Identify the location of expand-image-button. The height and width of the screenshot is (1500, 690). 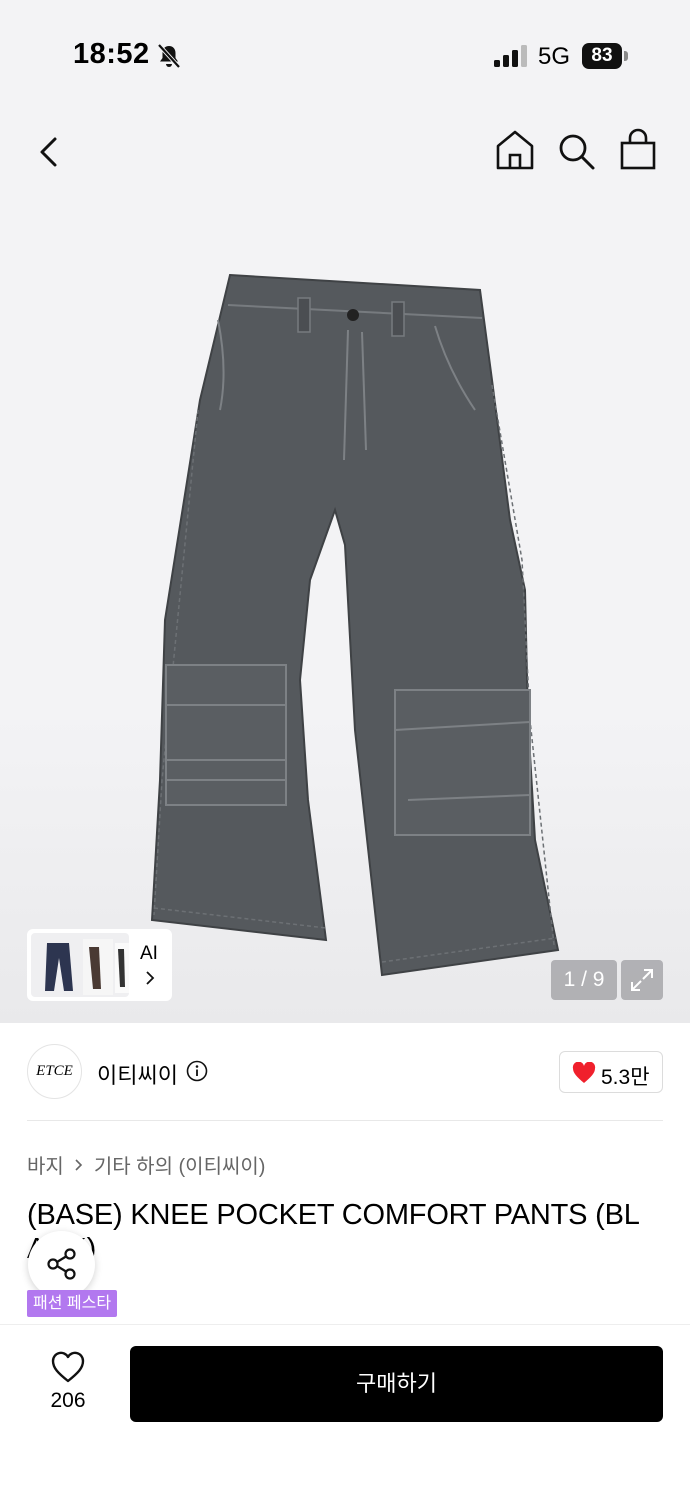
(642, 980).